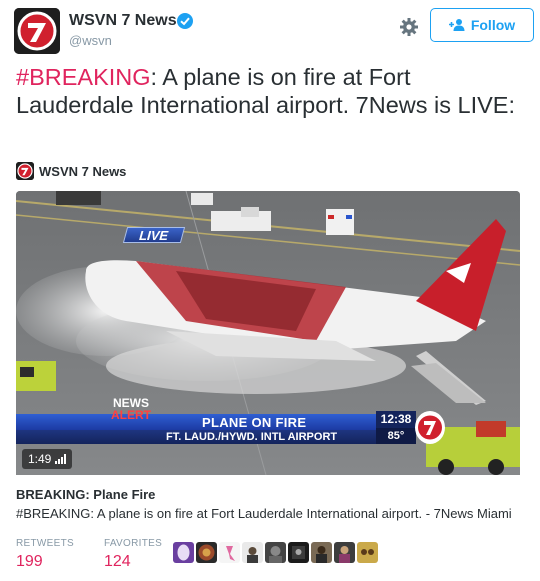 This screenshot has width=540, height=581. I want to click on live-tag: LIVE, so click(154, 235).